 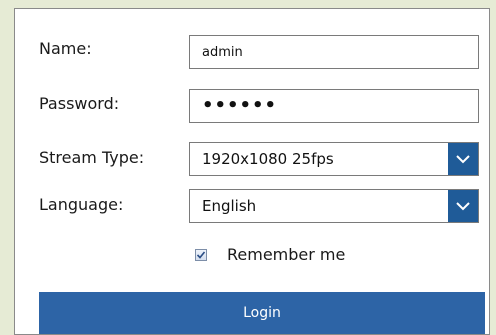 What do you see at coordinates (268, 159) in the screenshot?
I see `stream-type-value: 1920x1080 25fps` at bounding box center [268, 159].